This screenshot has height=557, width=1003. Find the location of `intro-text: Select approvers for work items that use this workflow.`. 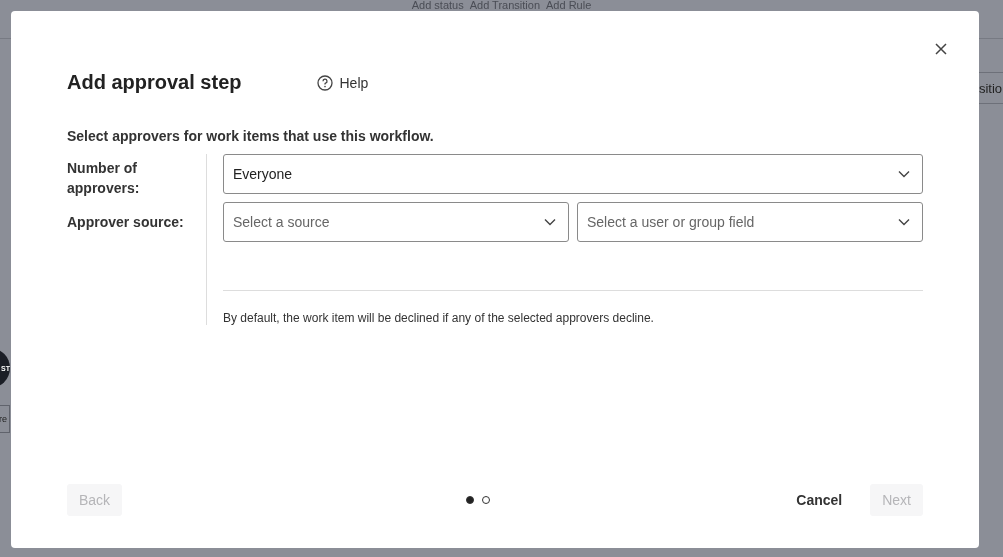

intro-text: Select approvers for work items that use this workflow. is located at coordinates (251, 136).